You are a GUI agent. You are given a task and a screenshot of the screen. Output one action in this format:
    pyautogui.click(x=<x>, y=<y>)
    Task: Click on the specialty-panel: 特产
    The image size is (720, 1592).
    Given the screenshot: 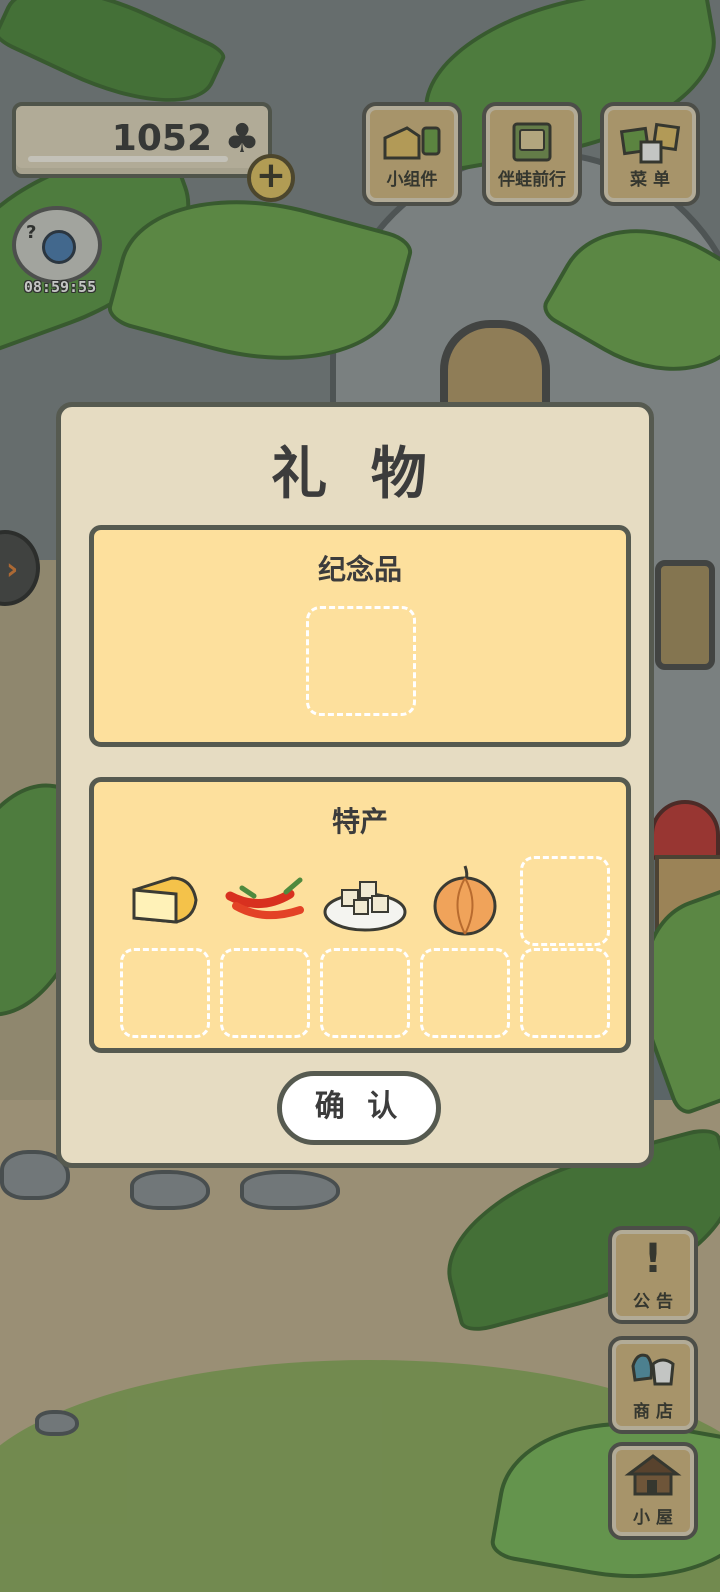 What is the action you would take?
    pyautogui.click(x=360, y=915)
    